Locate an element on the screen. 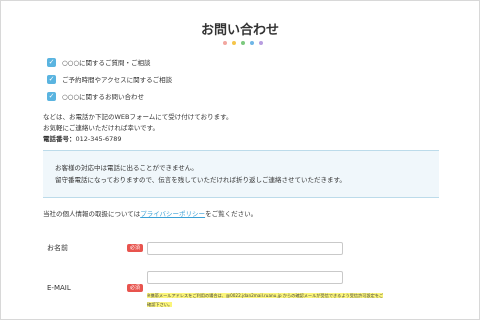 This screenshot has width=480, height=320. checkbox-item-question: ✓ ○○○に関するお問い合わせ is located at coordinates (95, 96).